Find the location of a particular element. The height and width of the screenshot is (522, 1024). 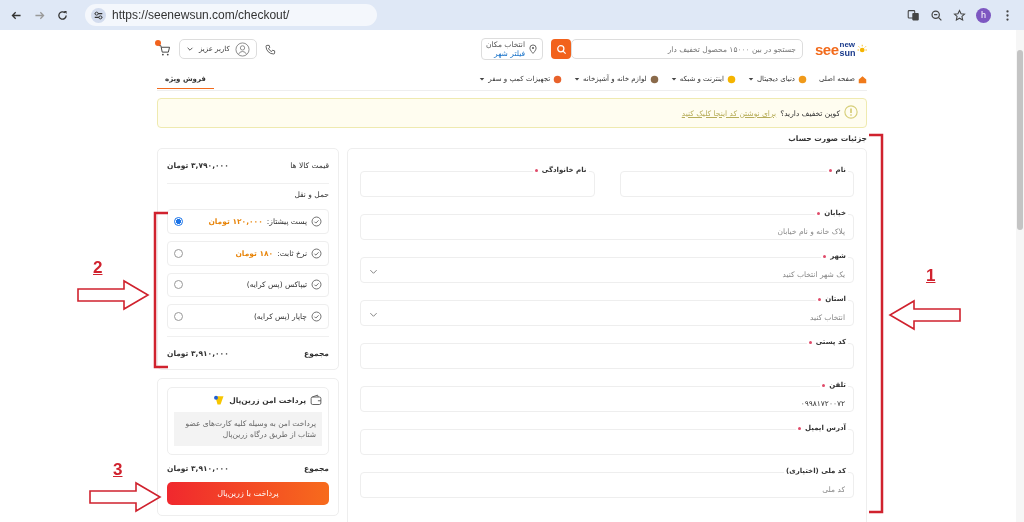

star-icon is located at coordinates (959, 15).